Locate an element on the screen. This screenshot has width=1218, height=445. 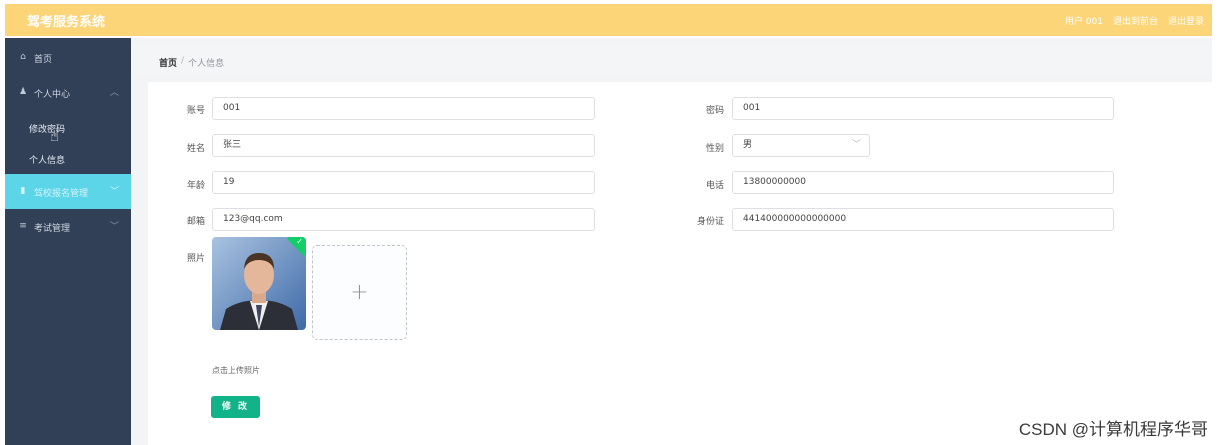
header-links: 用户 001 退出到前台 退出登录 is located at coordinates (1134, 20).